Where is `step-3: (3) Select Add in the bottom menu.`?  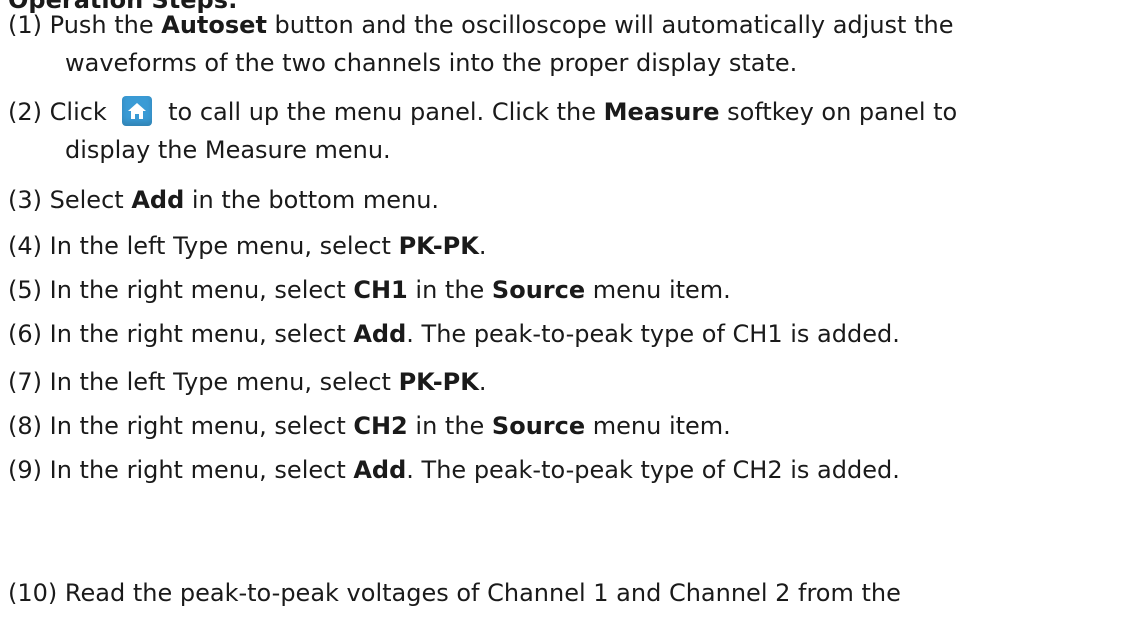
step-3: (3) Select Add in the bottom menu. is located at coordinates (560, 200).